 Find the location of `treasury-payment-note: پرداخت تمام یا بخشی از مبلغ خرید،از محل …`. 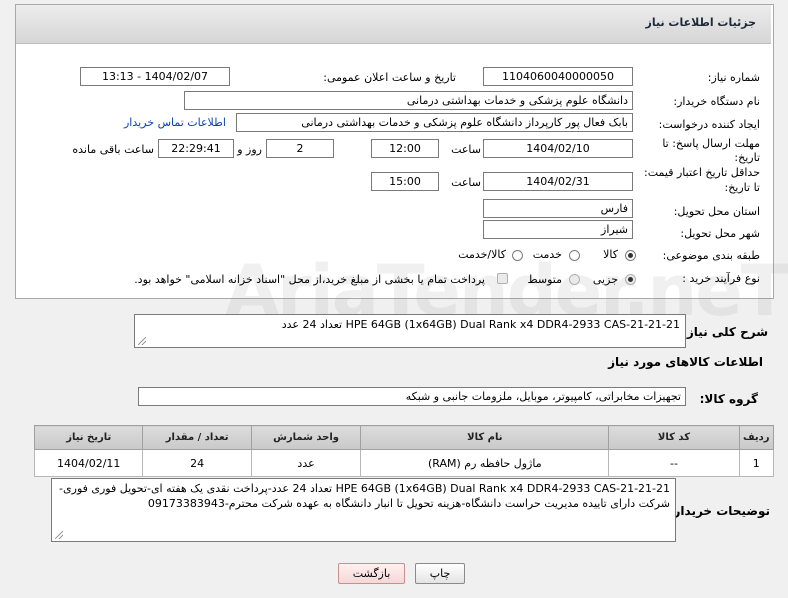

treasury-payment-note: پرداخت تمام یا بخشی از مبلغ خرید،از محل … is located at coordinates (309, 279).